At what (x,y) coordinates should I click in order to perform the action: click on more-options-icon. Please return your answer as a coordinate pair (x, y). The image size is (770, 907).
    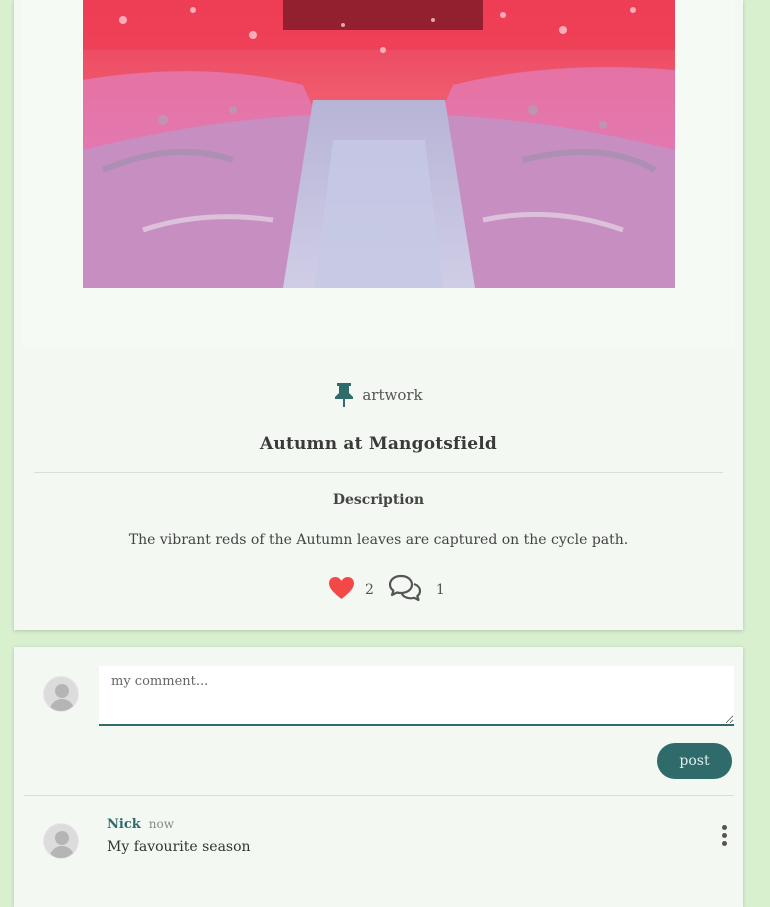
    Looking at the image, I should click on (724, 835).